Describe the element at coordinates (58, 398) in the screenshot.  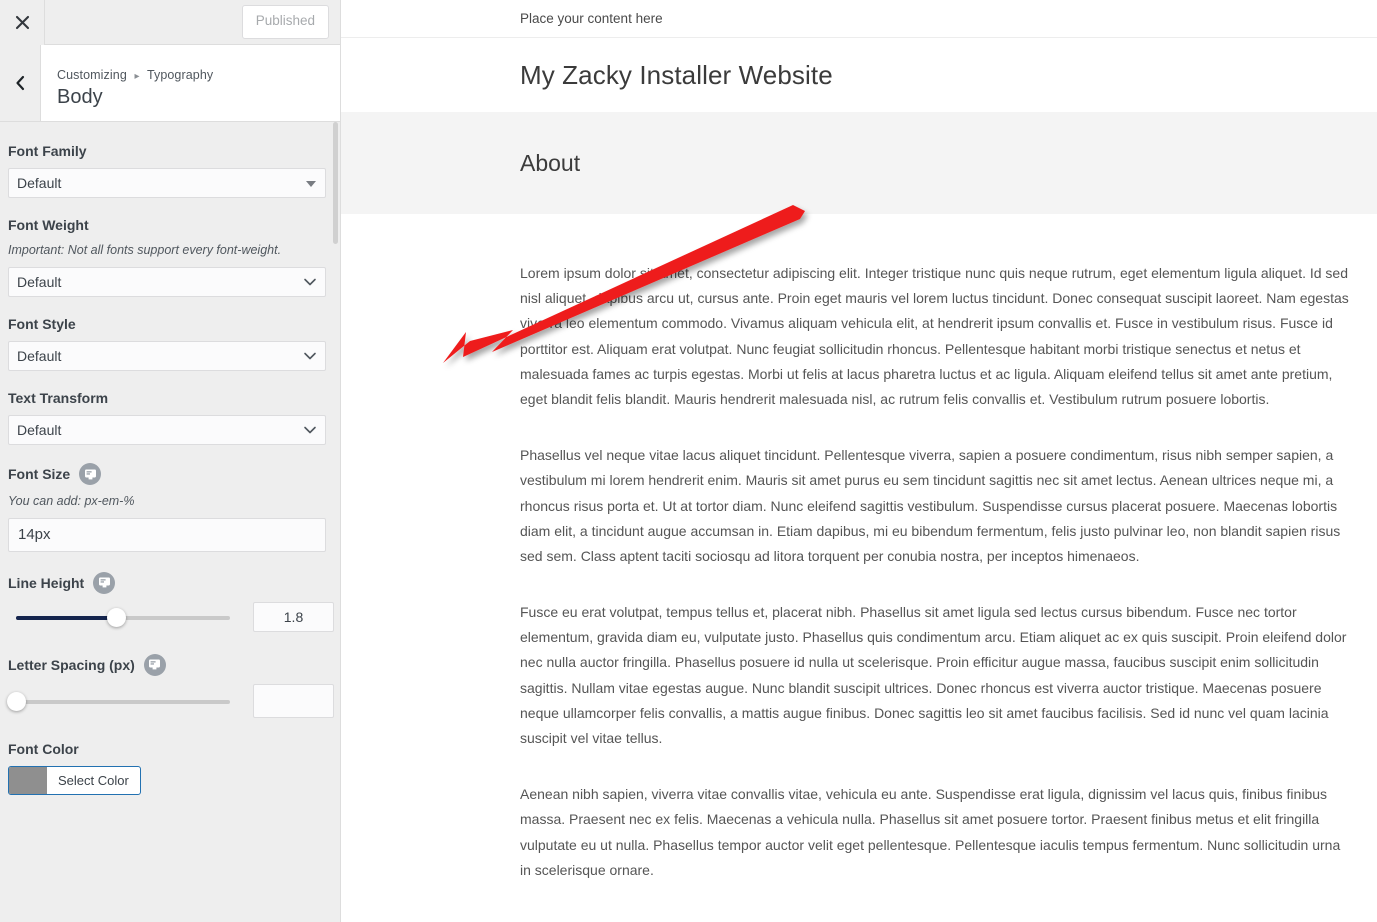
I see `text-transform-label-text: Text Transform` at that location.